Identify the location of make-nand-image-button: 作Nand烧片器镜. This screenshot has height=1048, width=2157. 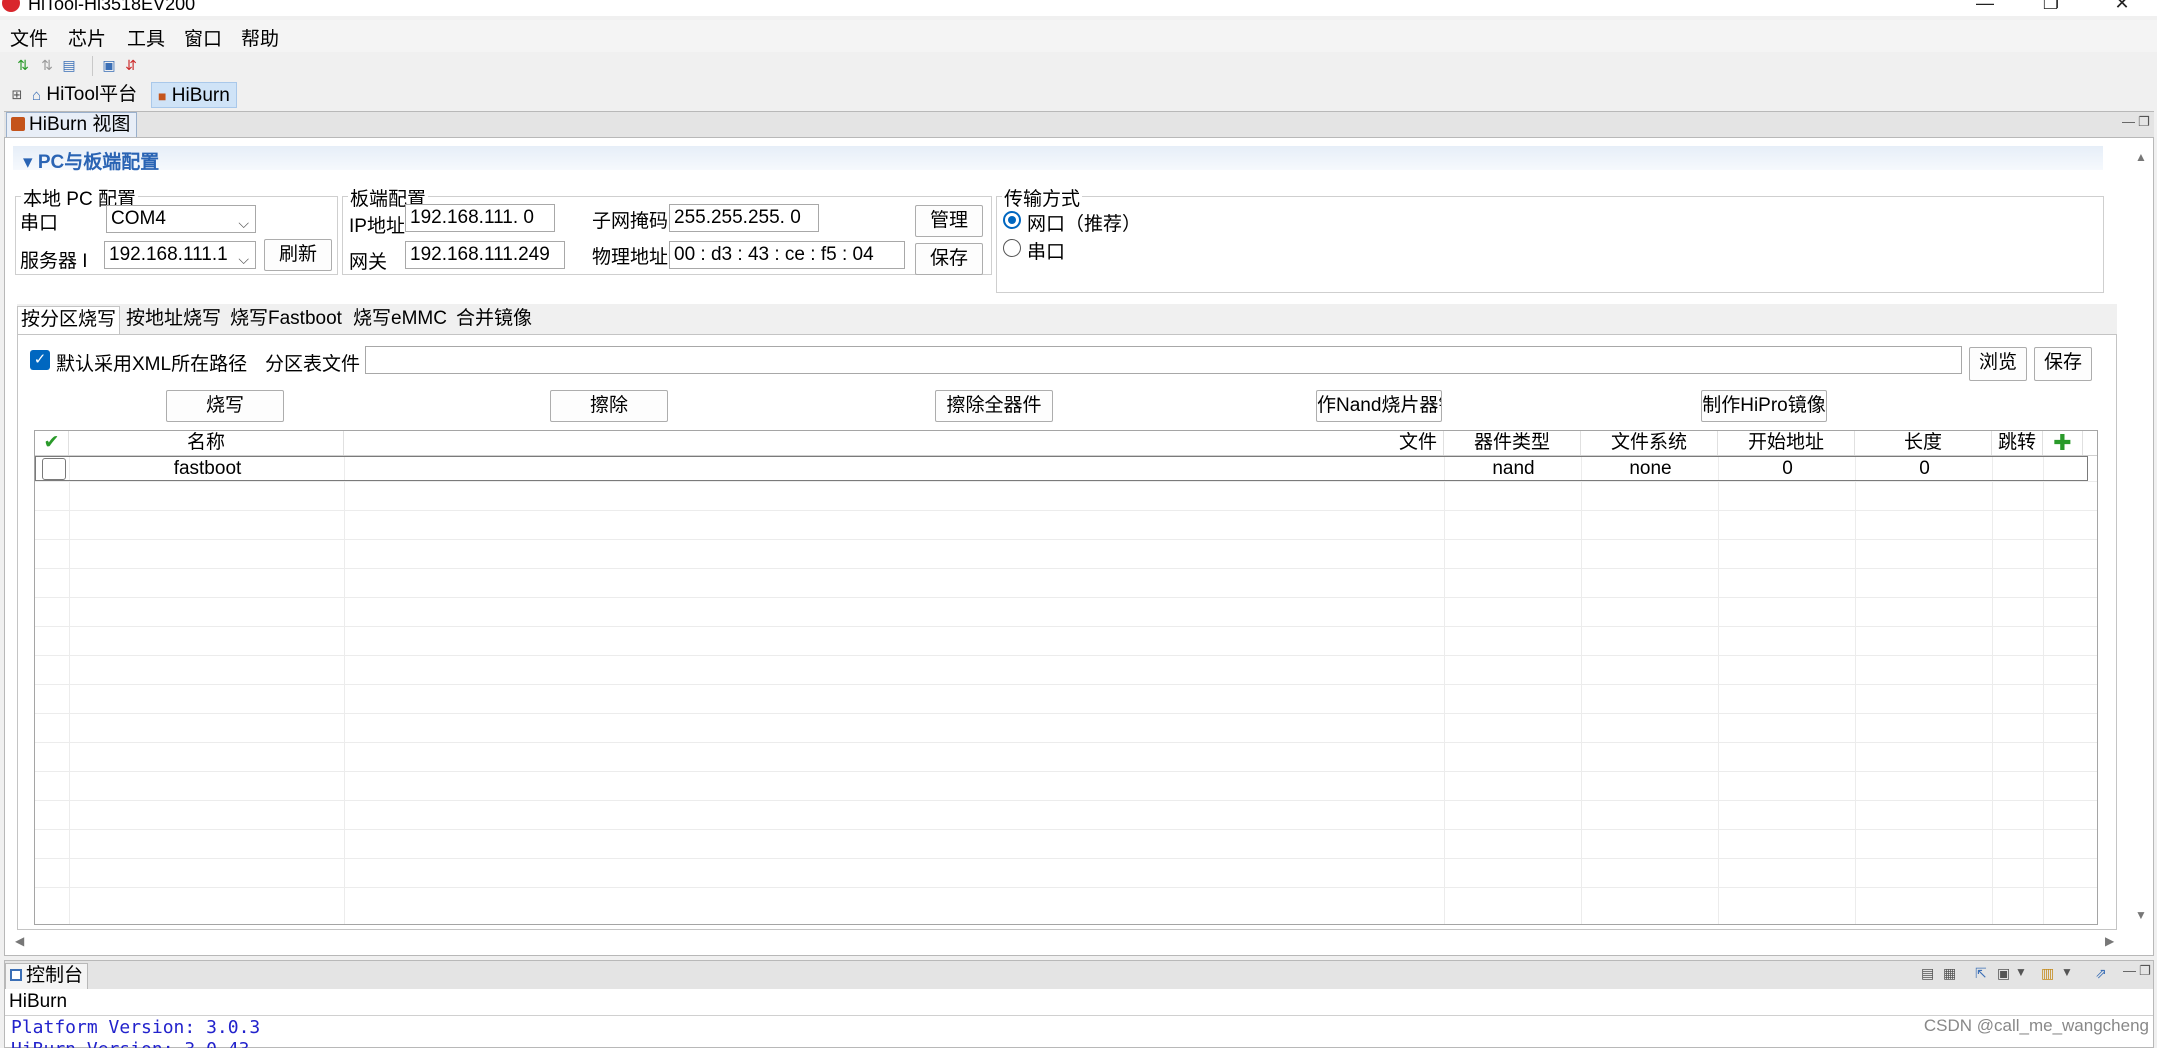
(1379, 406).